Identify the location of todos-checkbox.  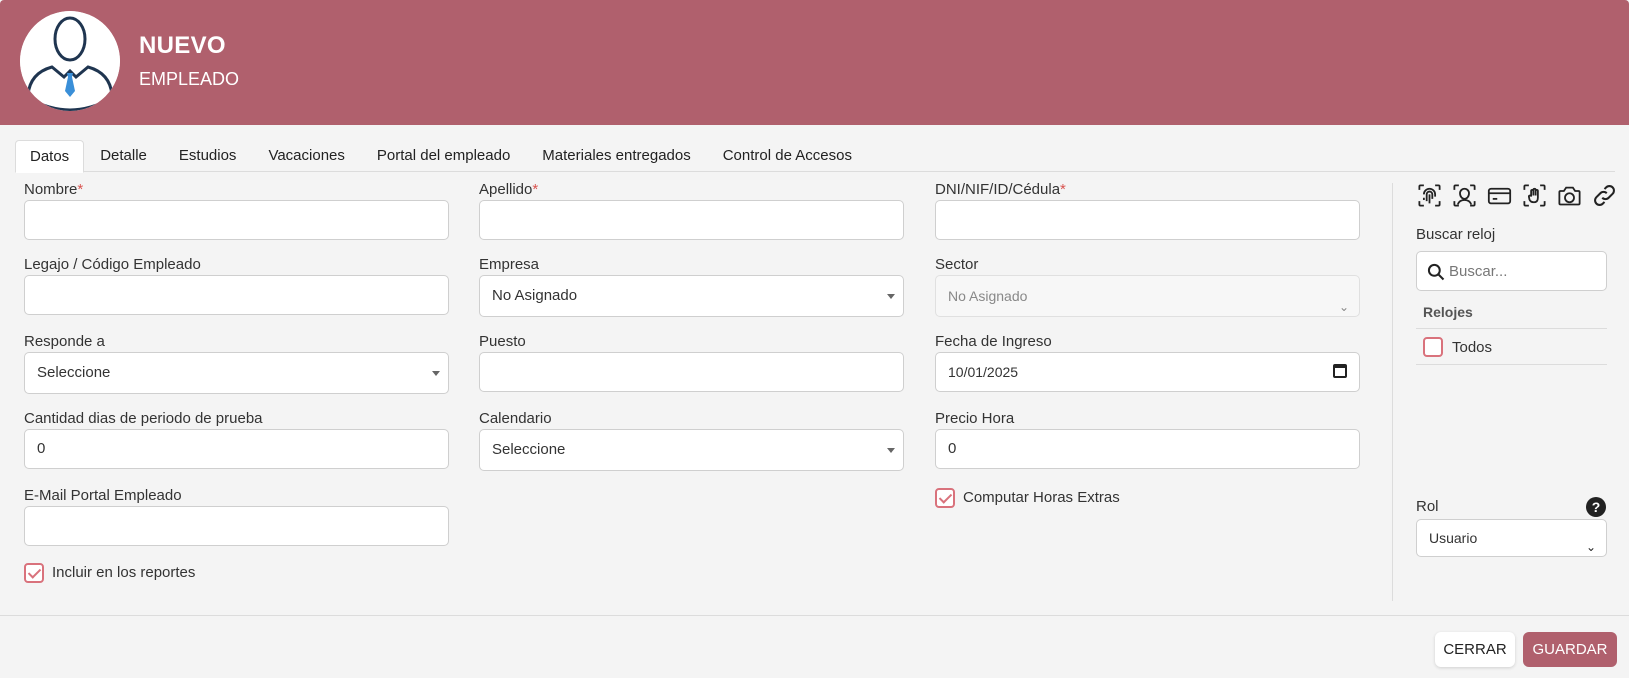
(1433, 347).